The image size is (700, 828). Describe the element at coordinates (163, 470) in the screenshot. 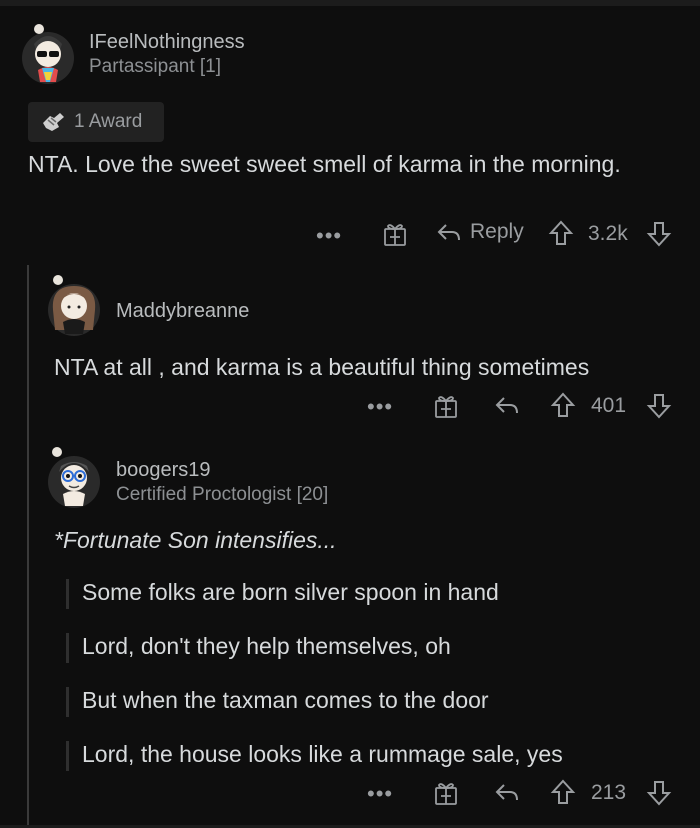

I see `comment-username: boogers19` at that location.